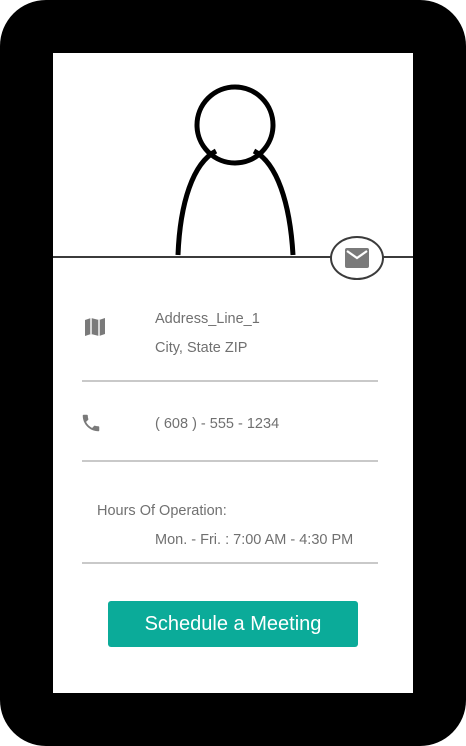 The image size is (466, 746). I want to click on map-icon, so click(95, 327).